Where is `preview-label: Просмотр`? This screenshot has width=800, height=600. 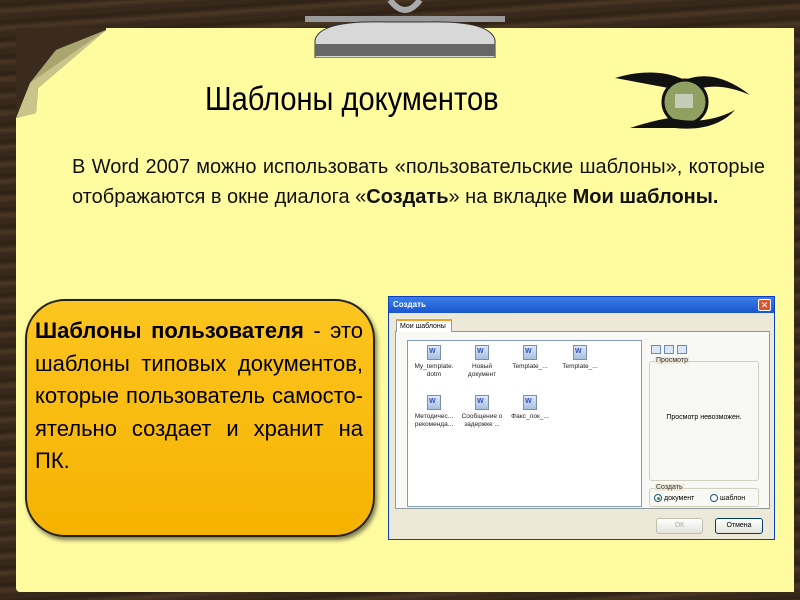 preview-label: Просмотр is located at coordinates (672, 360).